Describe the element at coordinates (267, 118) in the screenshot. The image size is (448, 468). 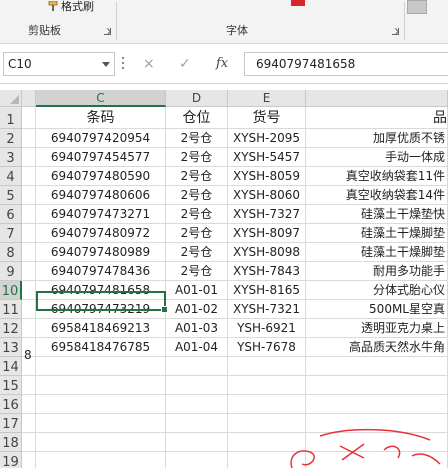
I see `header-cell-item-no: 货号` at that location.